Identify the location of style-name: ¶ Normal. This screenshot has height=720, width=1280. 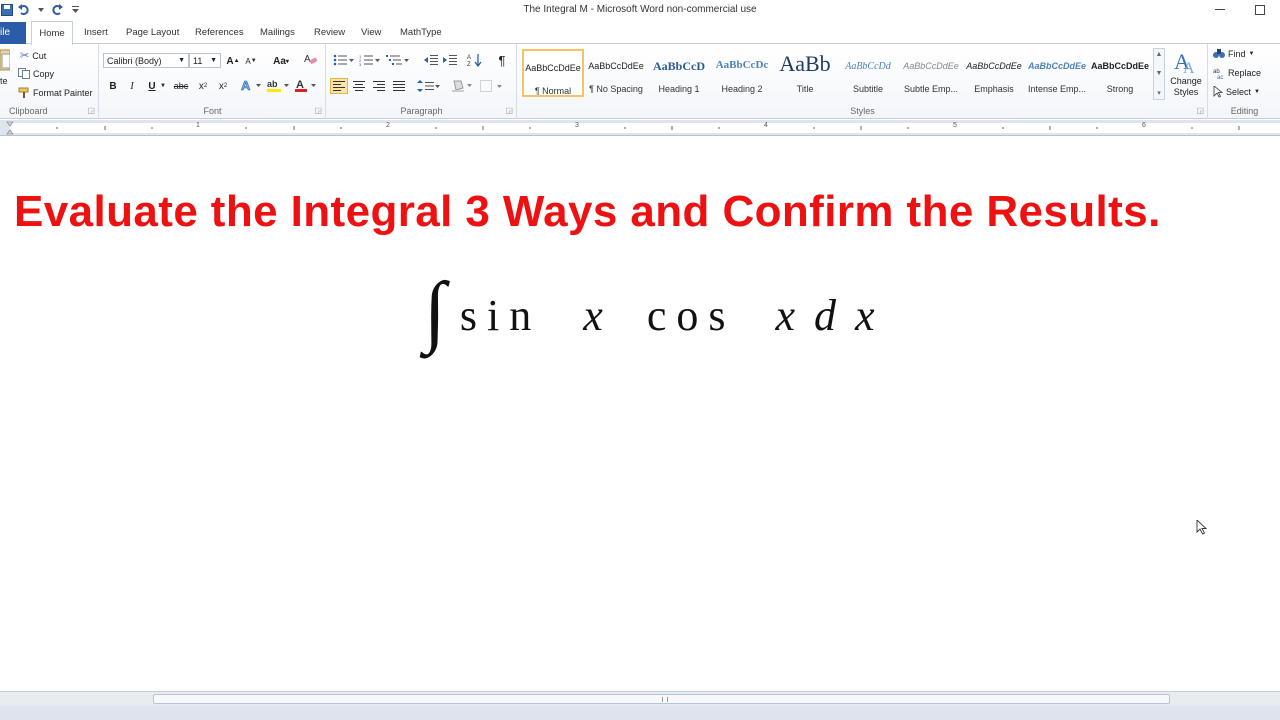
(553, 91).